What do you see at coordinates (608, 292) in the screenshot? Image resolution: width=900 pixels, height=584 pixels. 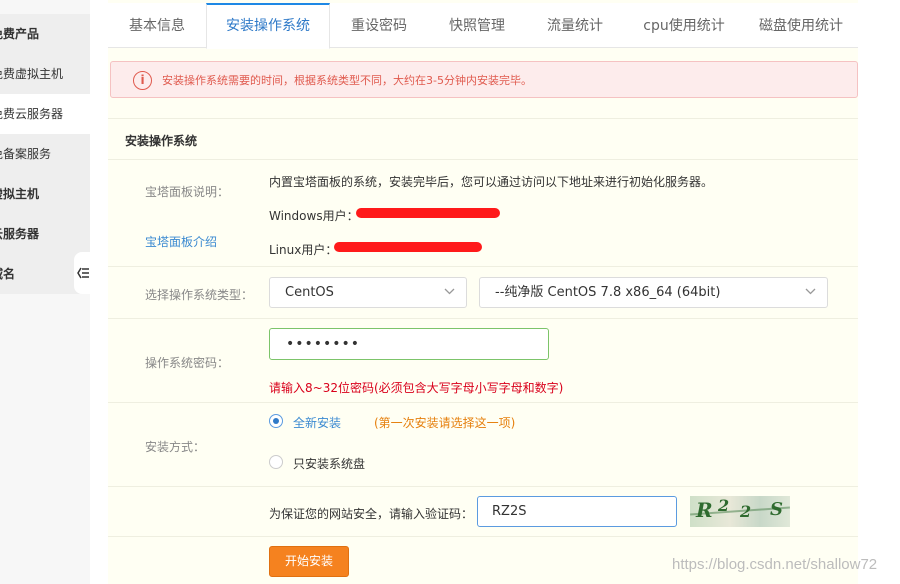 I see `os-version-value: --纯净版 CentOS 7.8 x86_64 (64bit)` at bounding box center [608, 292].